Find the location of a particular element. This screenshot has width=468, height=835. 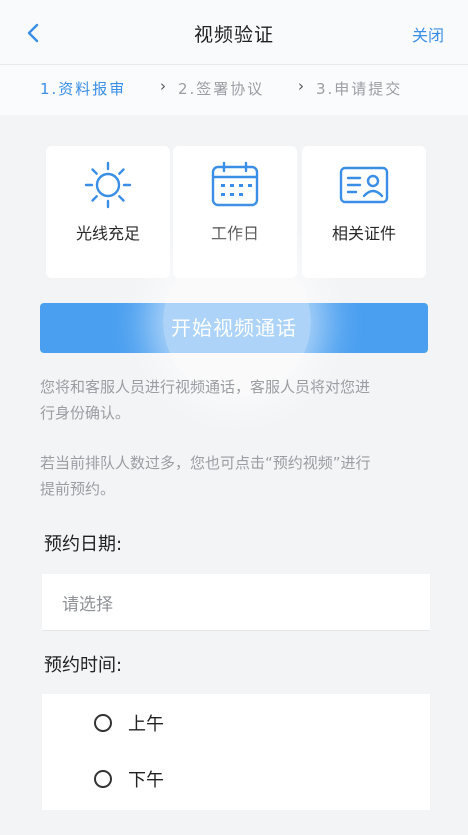

step-indicator: 1.资料报审 › 2.签署协议 › 3.申请提交 is located at coordinates (234, 90).